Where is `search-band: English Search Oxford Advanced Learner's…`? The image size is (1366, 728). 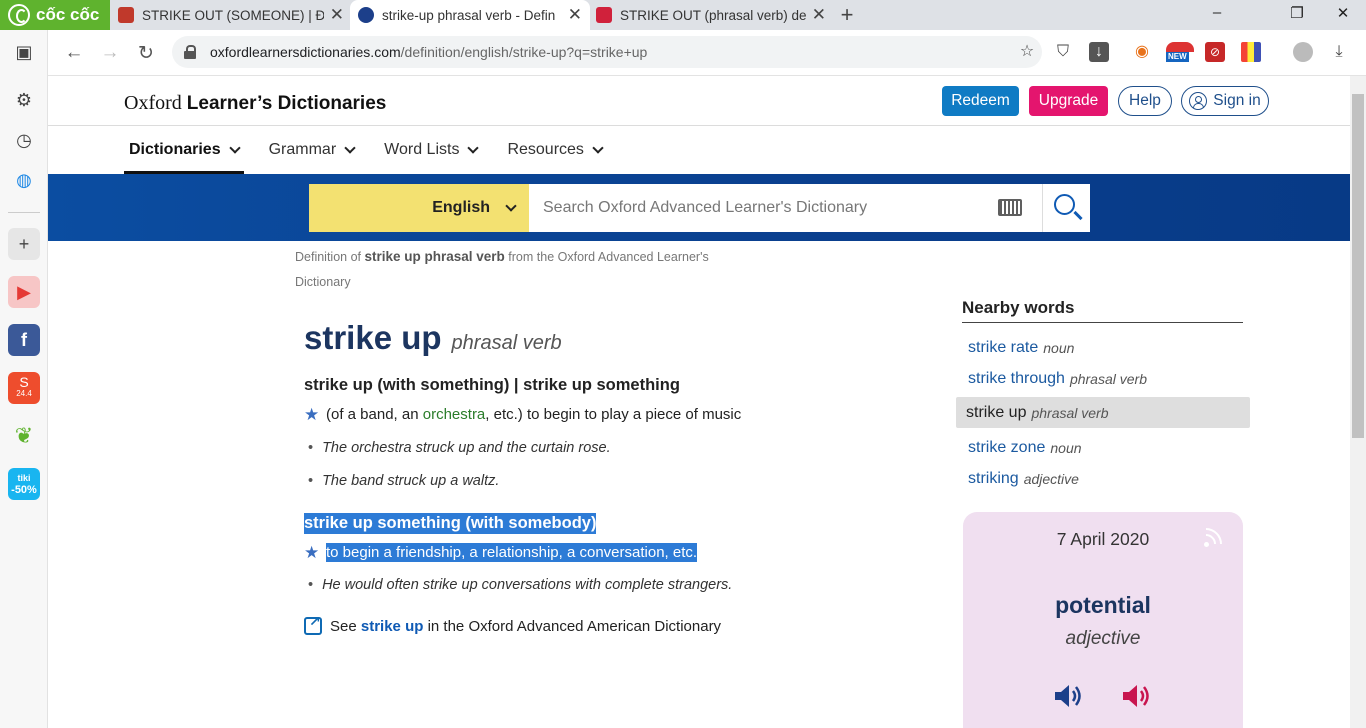
search-band: English Search Oxford Advanced Learner's… is located at coordinates (699, 207).